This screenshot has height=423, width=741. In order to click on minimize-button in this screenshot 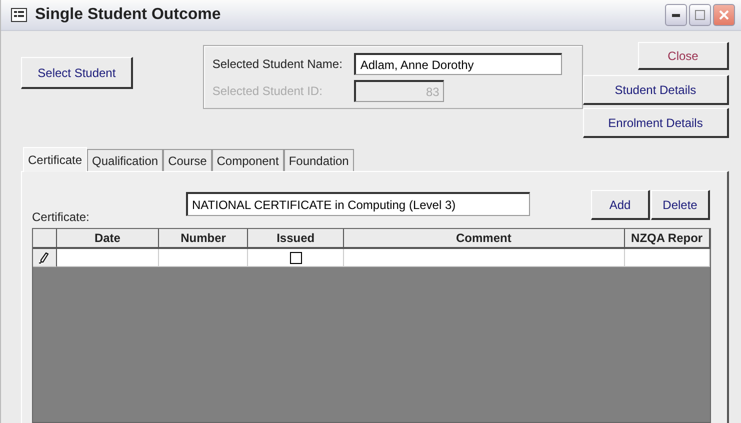, I will do `click(676, 15)`.